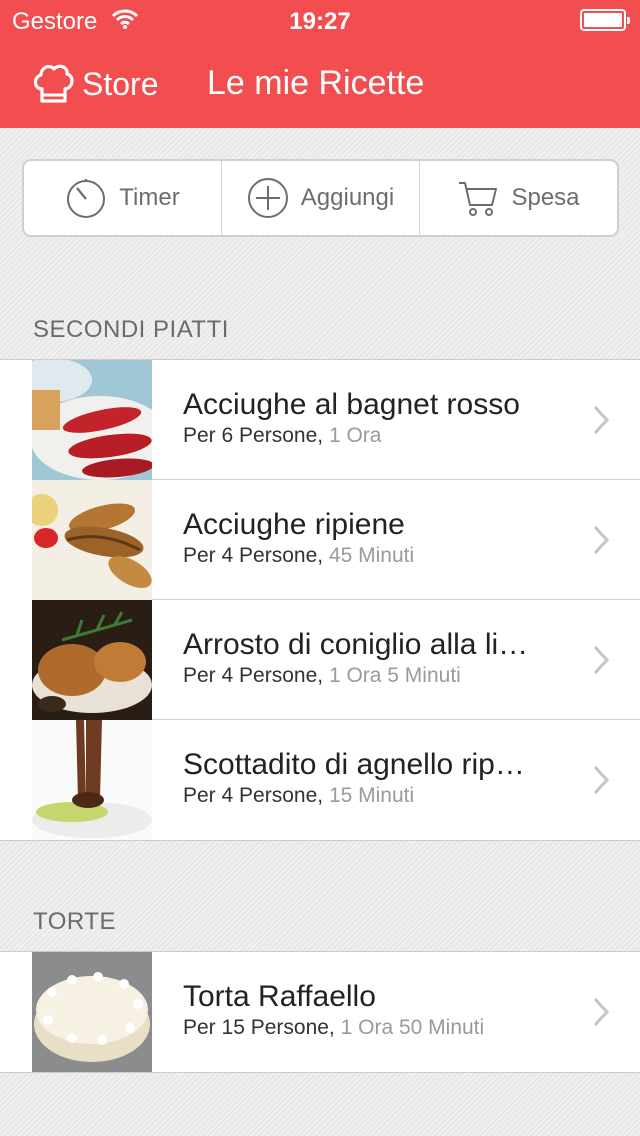 The width and height of the screenshot is (640, 1136). I want to click on add-label: Aggiungi, so click(347, 197).